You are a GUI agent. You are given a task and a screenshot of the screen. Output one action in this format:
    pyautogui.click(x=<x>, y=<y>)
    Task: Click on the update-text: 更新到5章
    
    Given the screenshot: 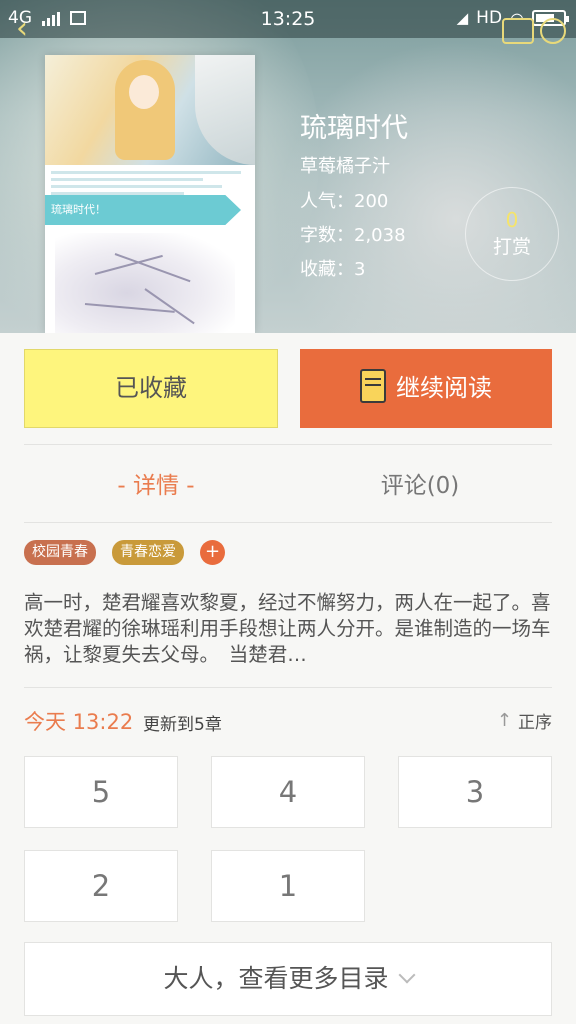 What is the action you would take?
    pyautogui.click(x=182, y=725)
    